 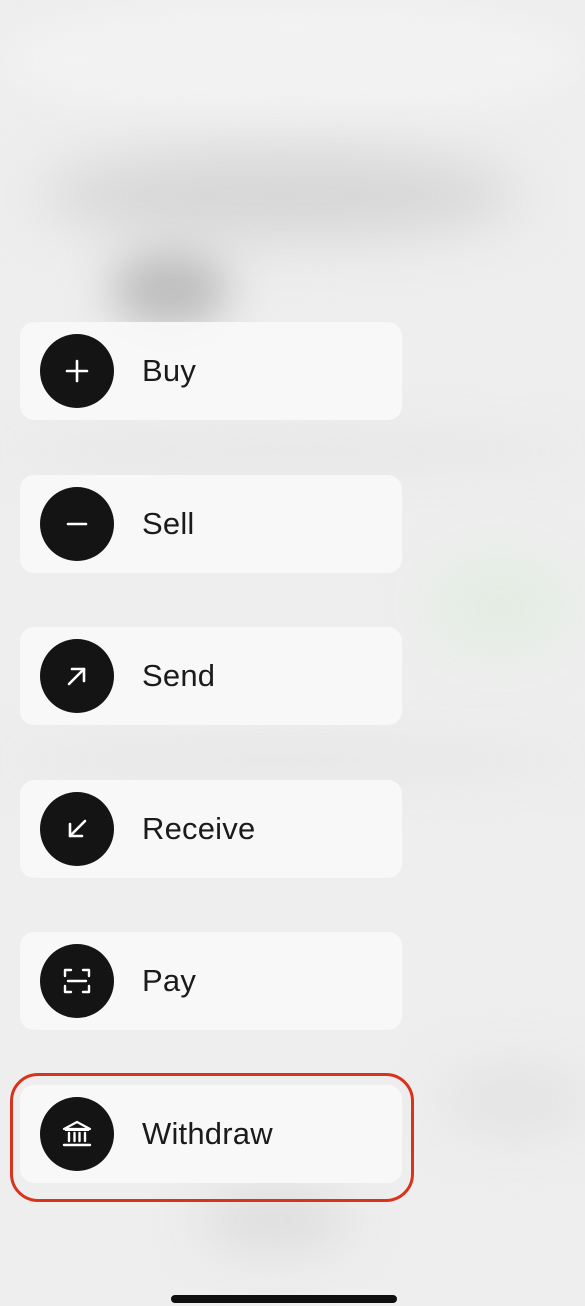 What do you see at coordinates (169, 981) in the screenshot?
I see `pay-label: Pay` at bounding box center [169, 981].